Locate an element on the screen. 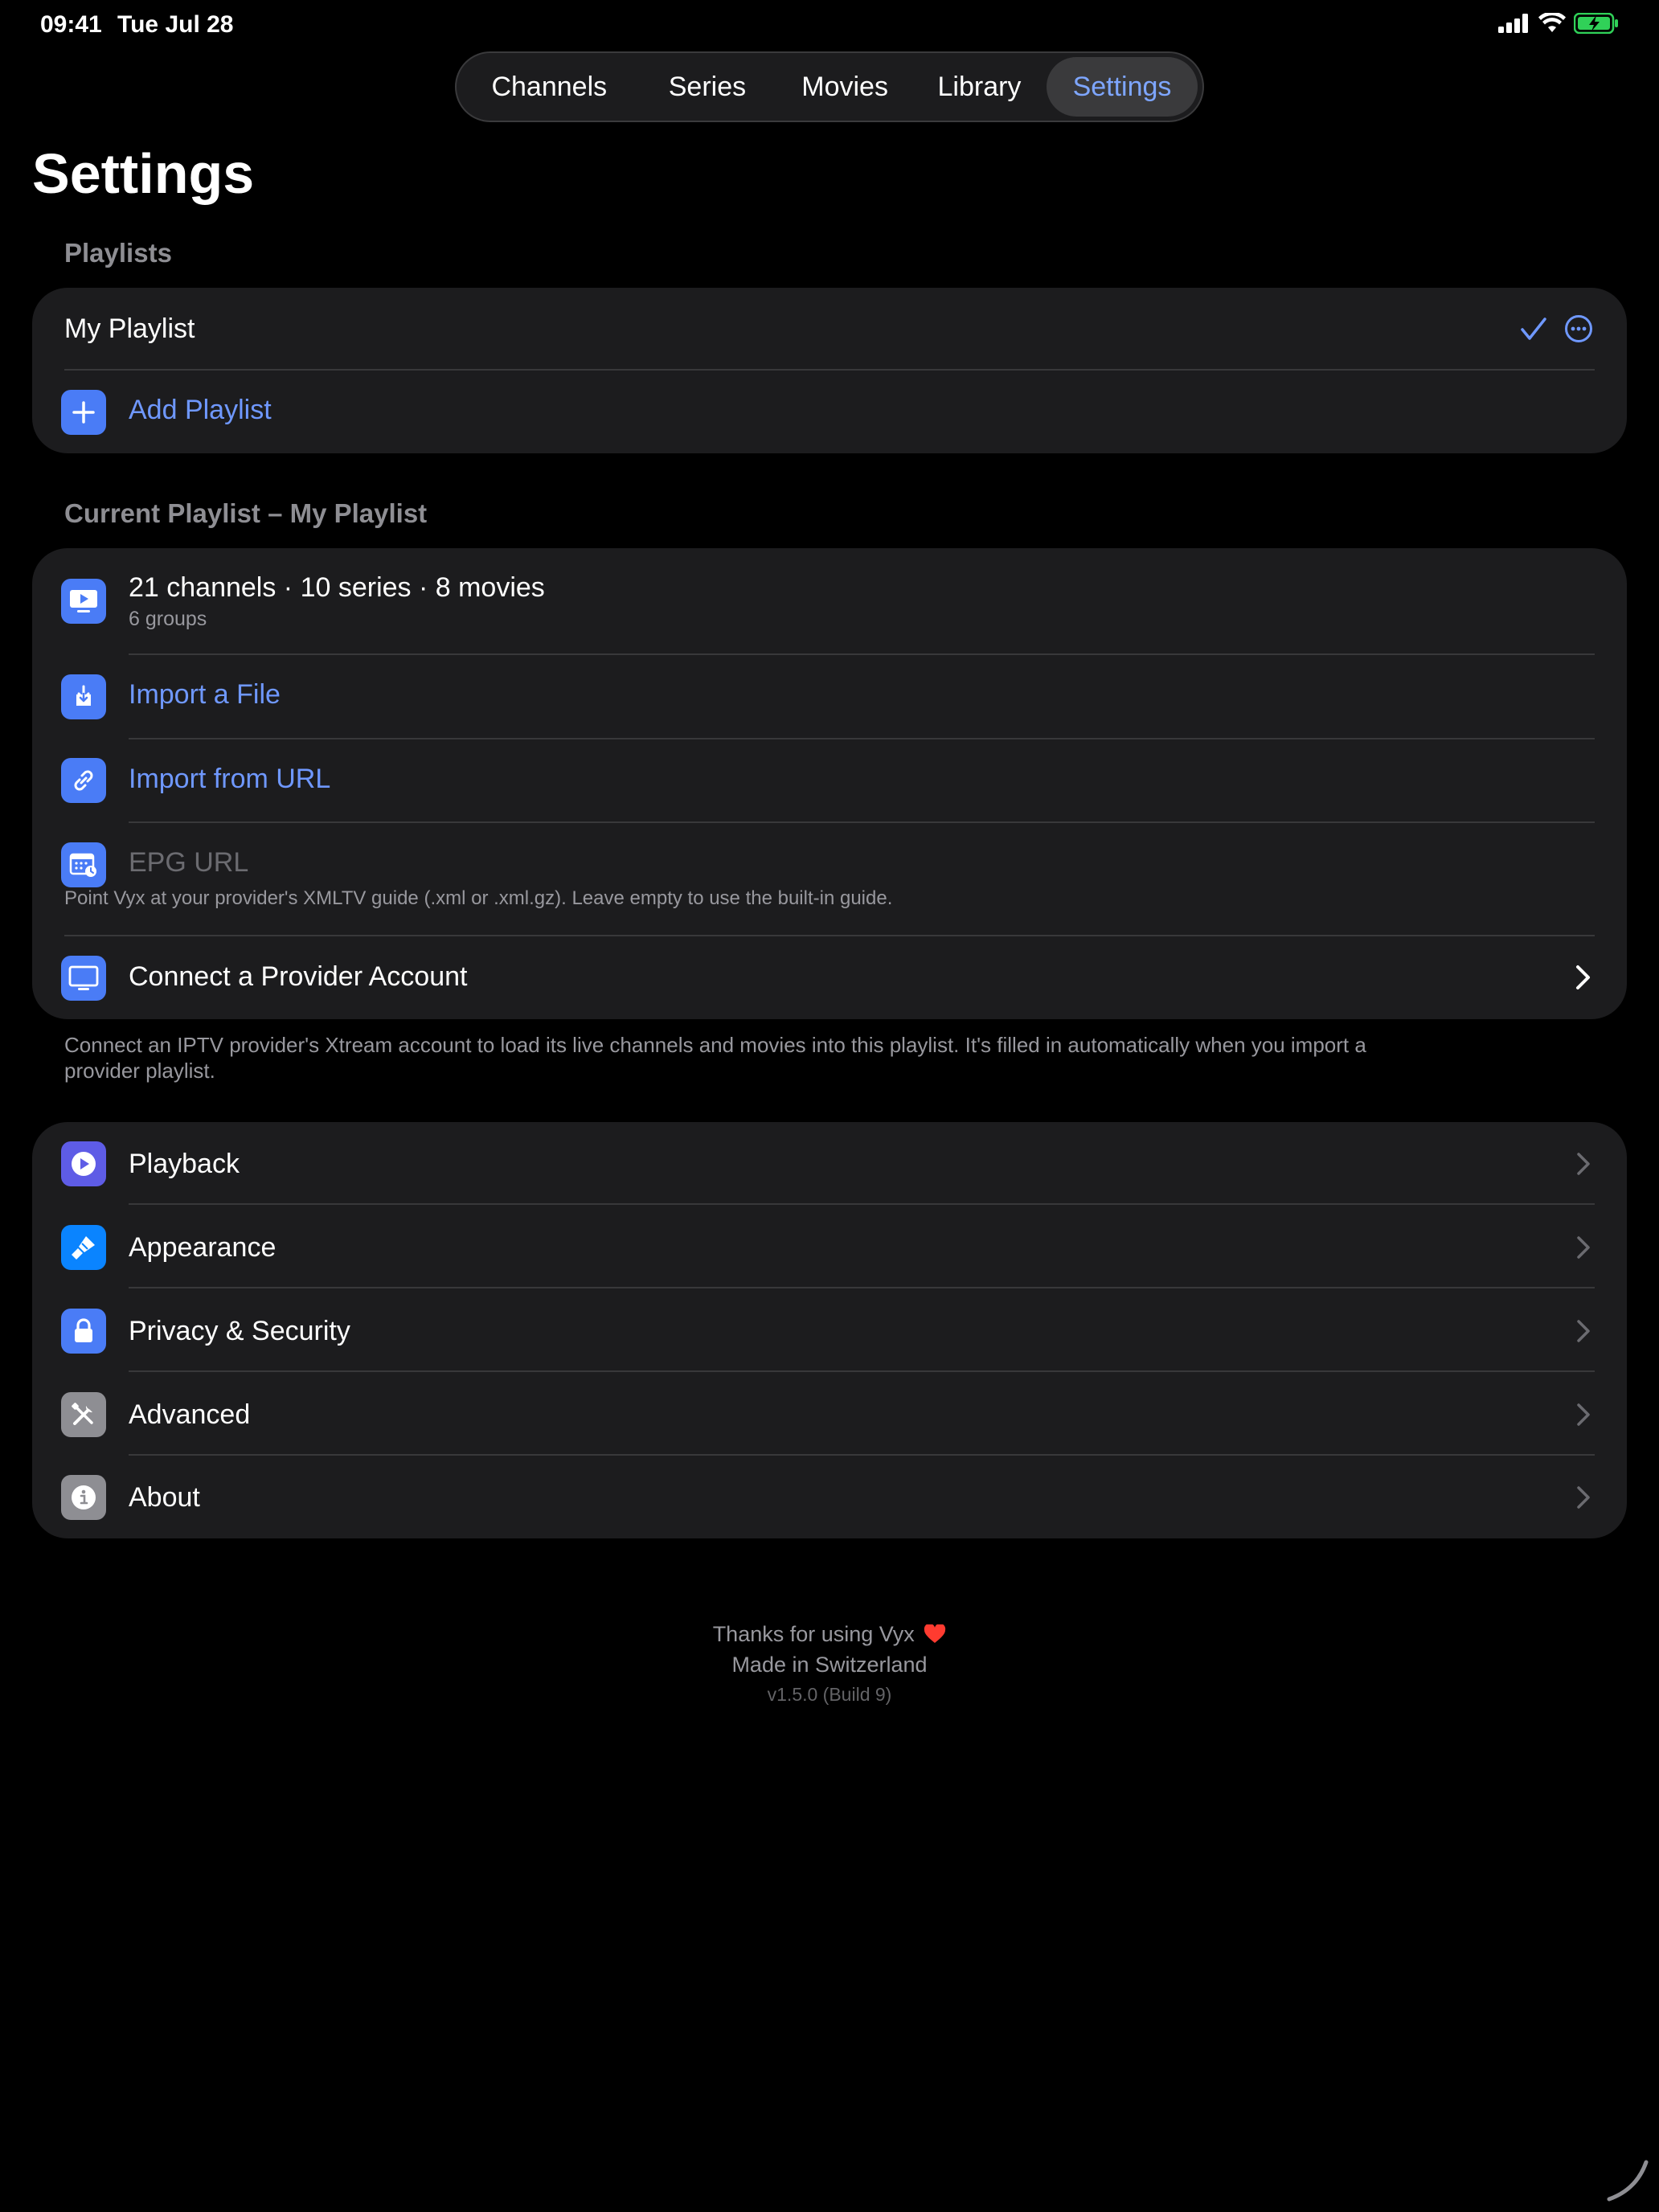  tab-settings: Settings is located at coordinates (1122, 87).